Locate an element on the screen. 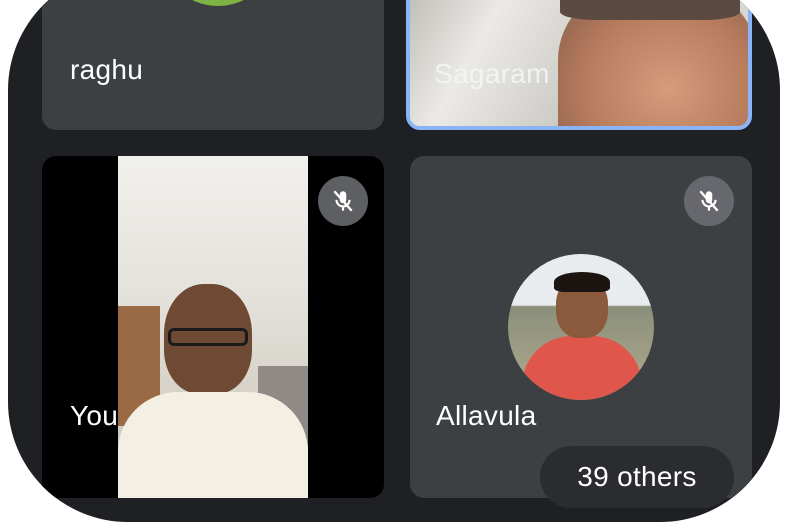 The image size is (787, 527). participant-name: You is located at coordinates (94, 415).